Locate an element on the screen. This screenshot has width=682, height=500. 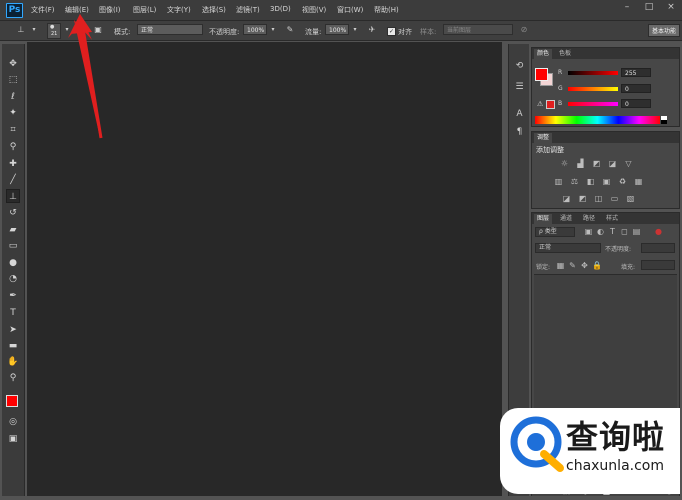
brightness-contrast-icon: ☼ is located at coordinates (564, 163).